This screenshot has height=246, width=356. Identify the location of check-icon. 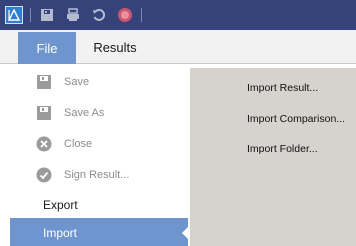
(44, 175).